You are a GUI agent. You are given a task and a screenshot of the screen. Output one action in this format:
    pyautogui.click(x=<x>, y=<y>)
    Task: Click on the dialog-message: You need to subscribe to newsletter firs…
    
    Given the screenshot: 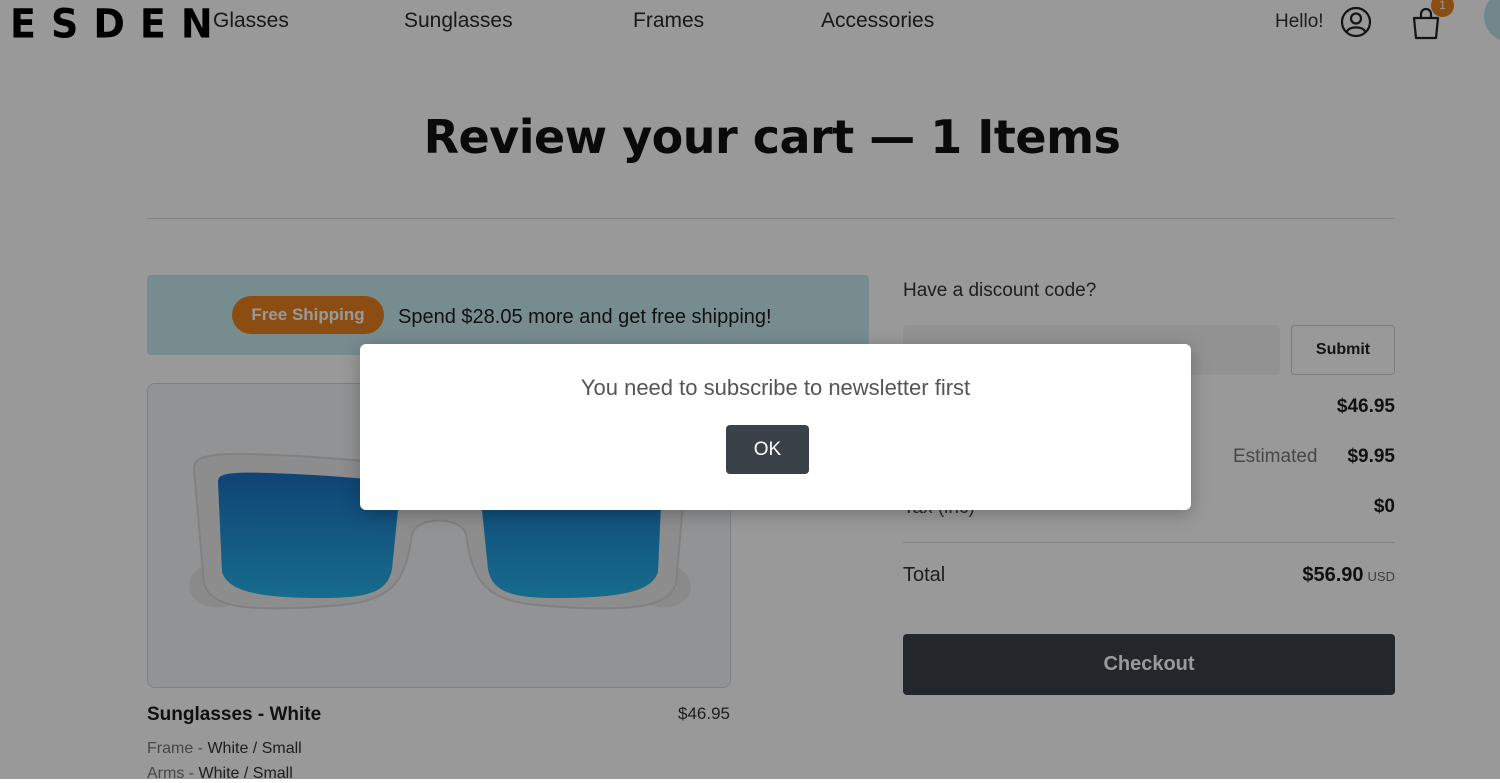 What is the action you would take?
    pyautogui.click(x=775, y=387)
    